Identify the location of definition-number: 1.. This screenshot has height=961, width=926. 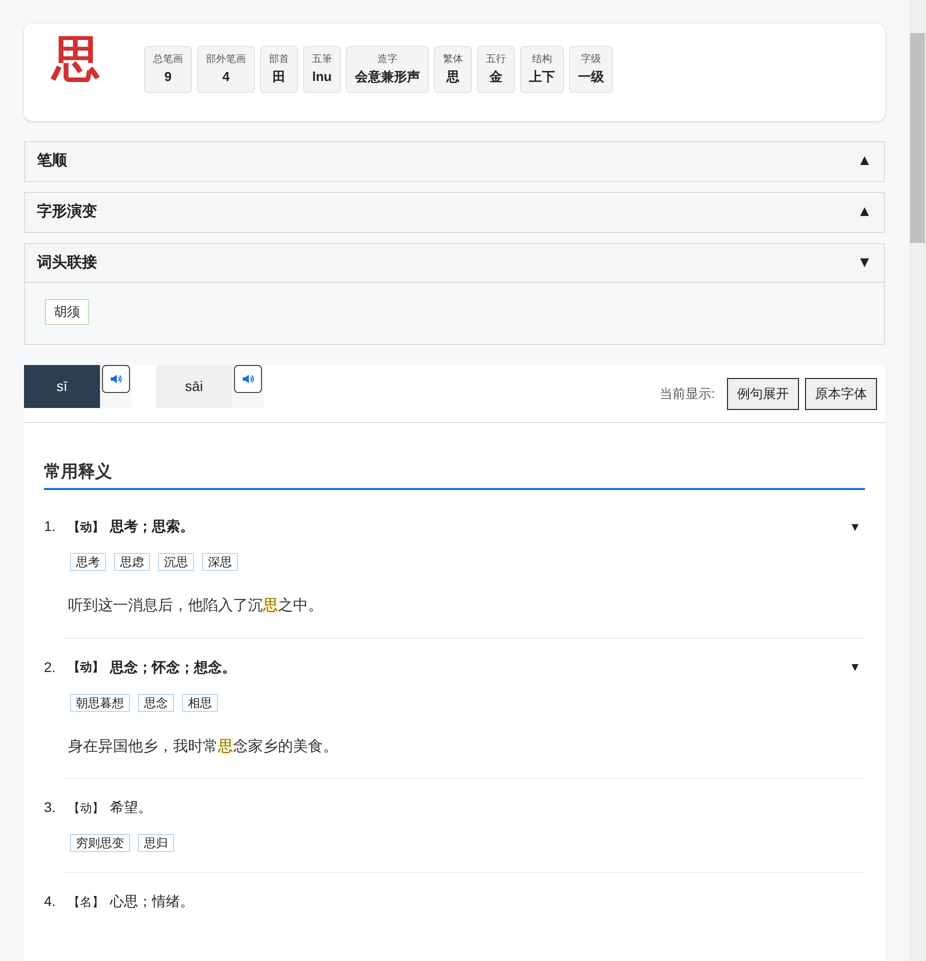
(50, 526).